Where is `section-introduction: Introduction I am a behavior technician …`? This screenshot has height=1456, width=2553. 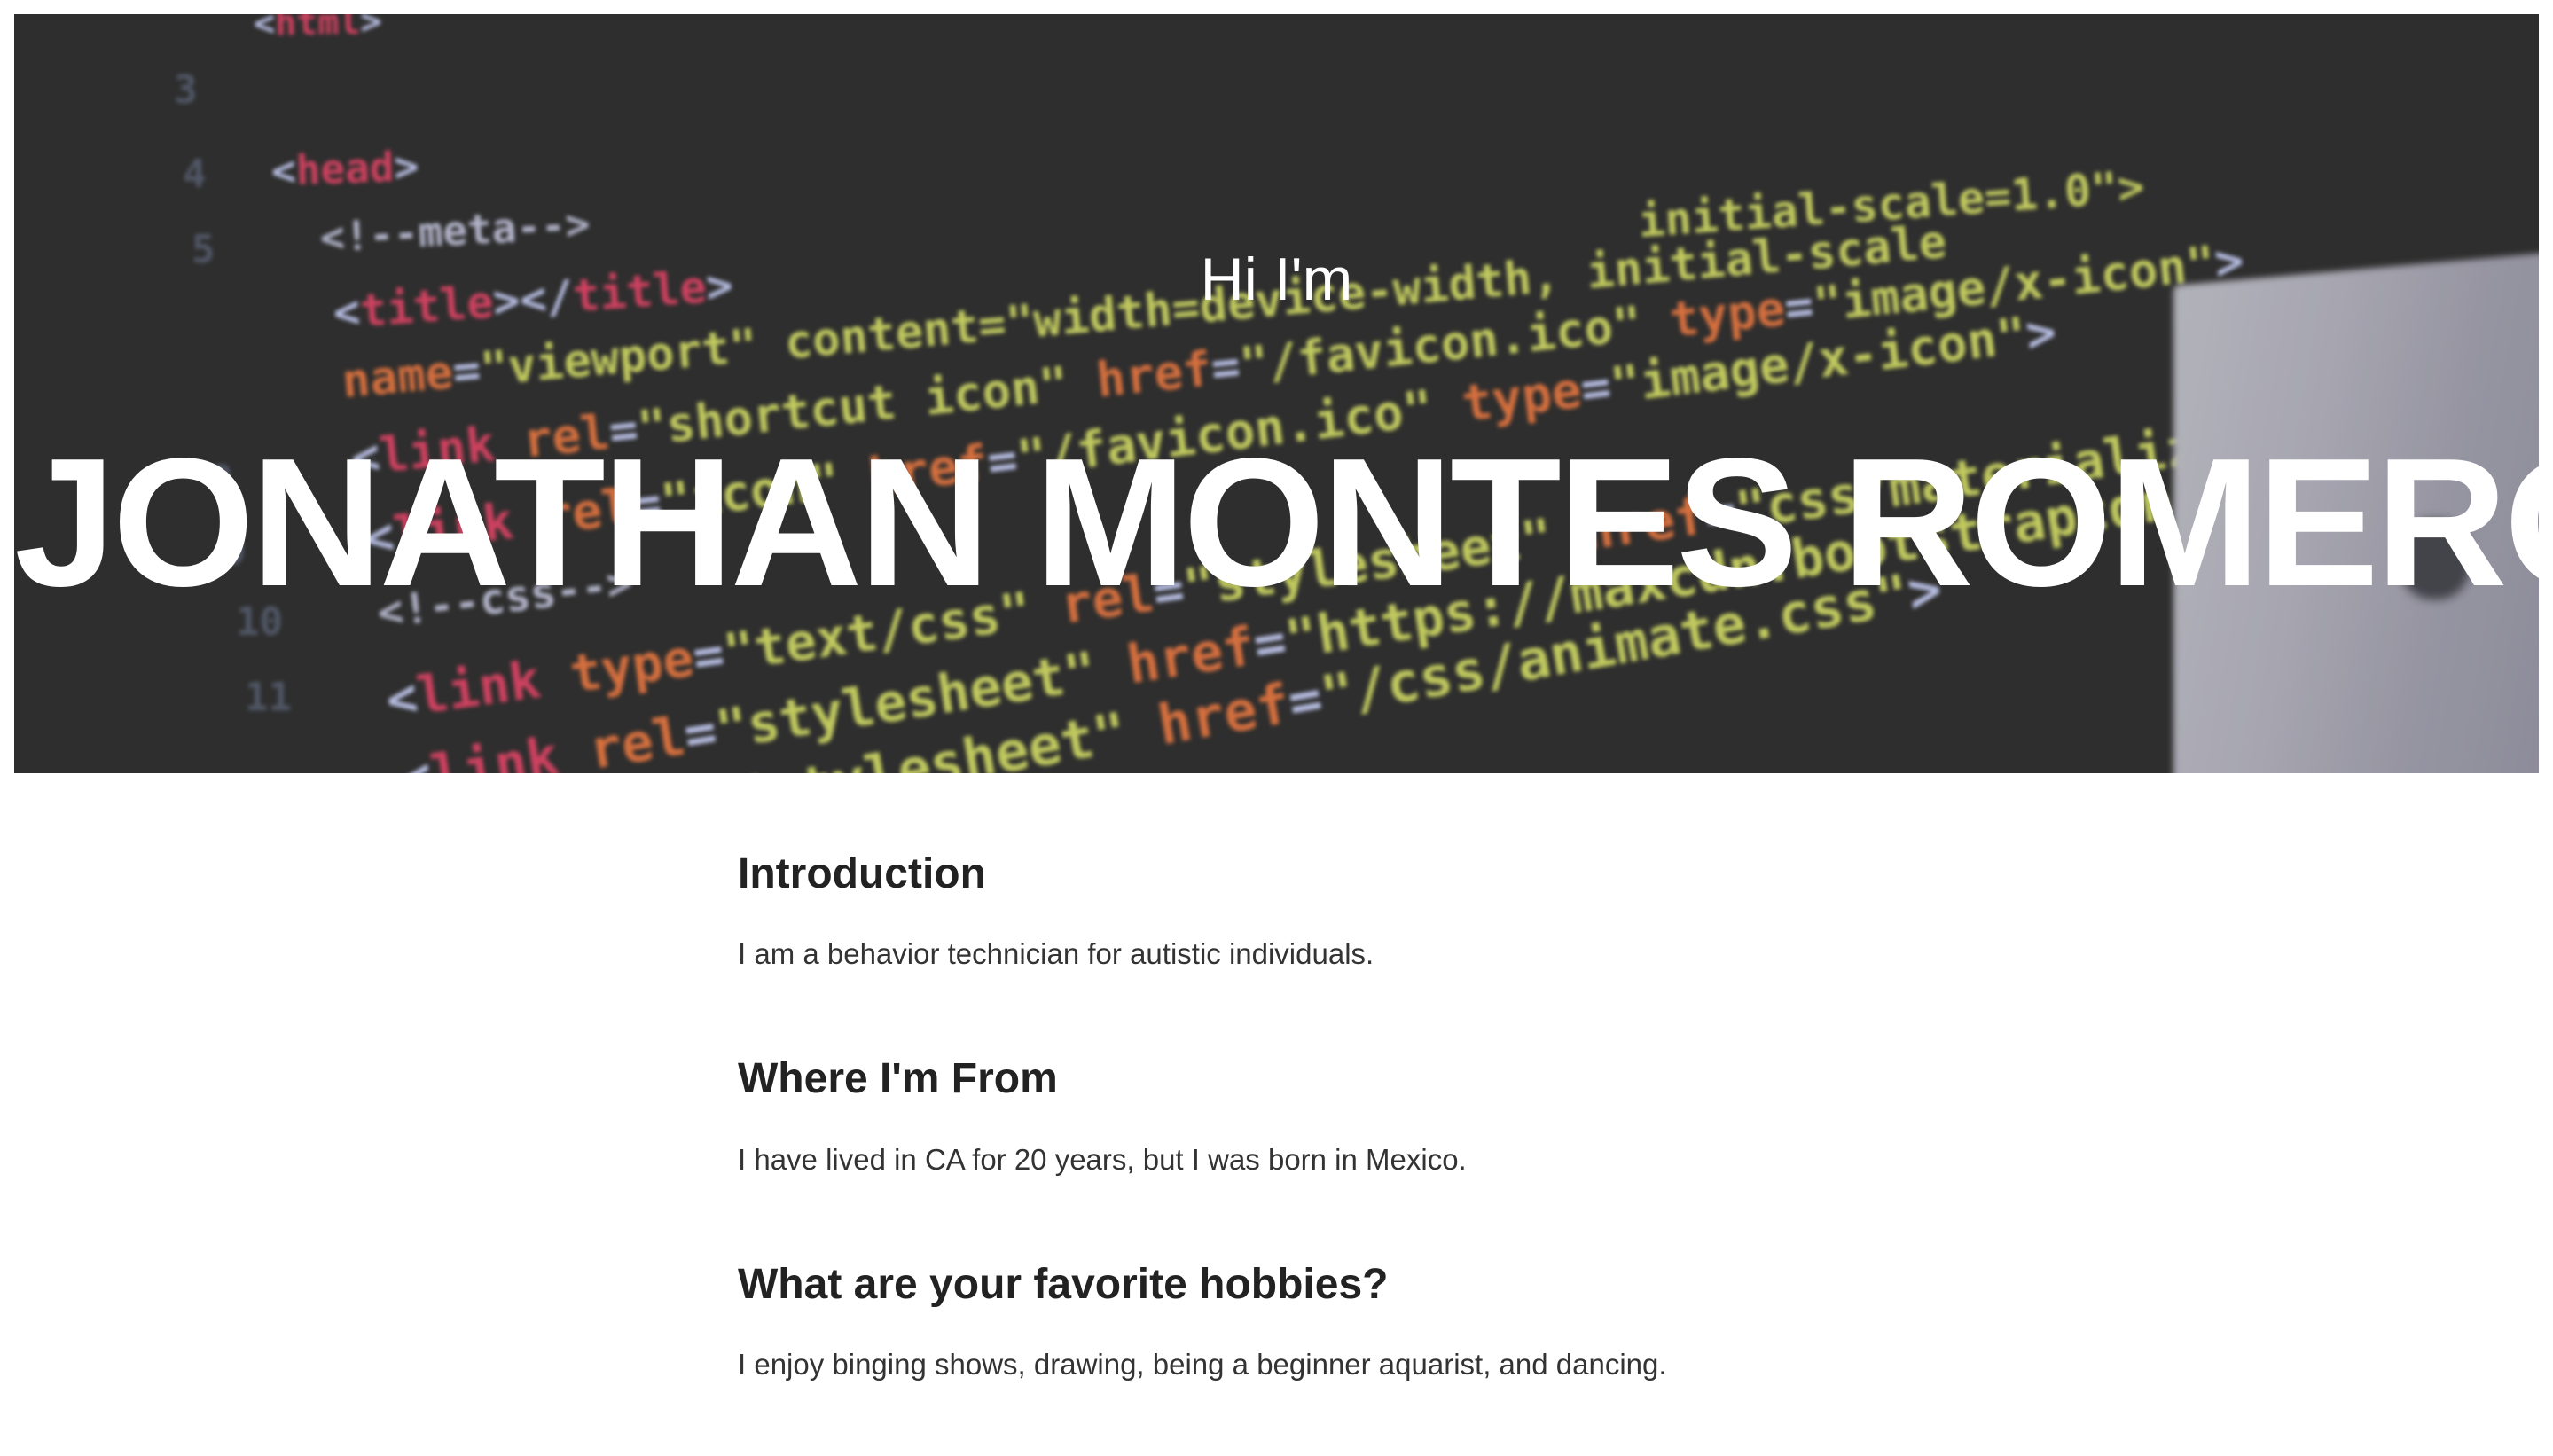
section-introduction: Introduction I am a behavior technician … is located at coordinates (1315, 910).